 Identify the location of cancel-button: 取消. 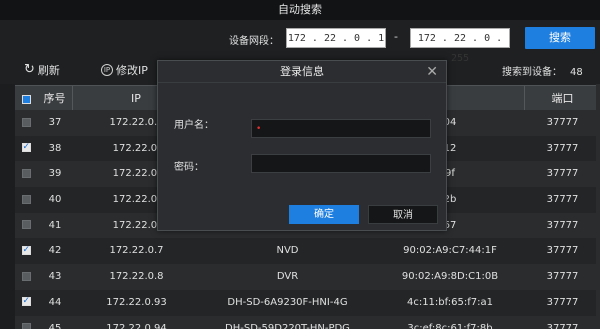
(403, 214).